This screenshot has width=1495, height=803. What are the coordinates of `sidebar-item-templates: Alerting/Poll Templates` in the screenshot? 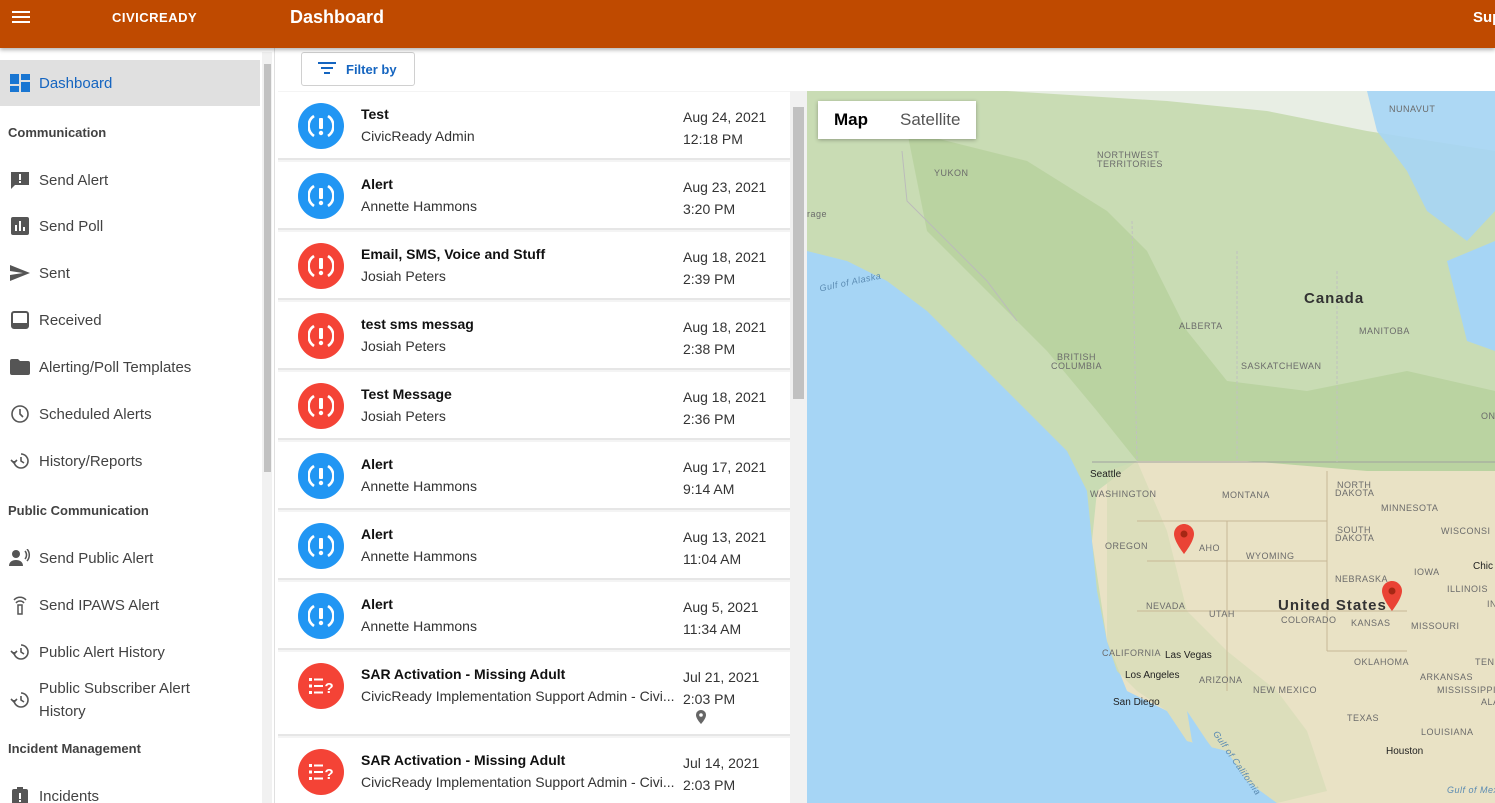 It's located at (130, 367).